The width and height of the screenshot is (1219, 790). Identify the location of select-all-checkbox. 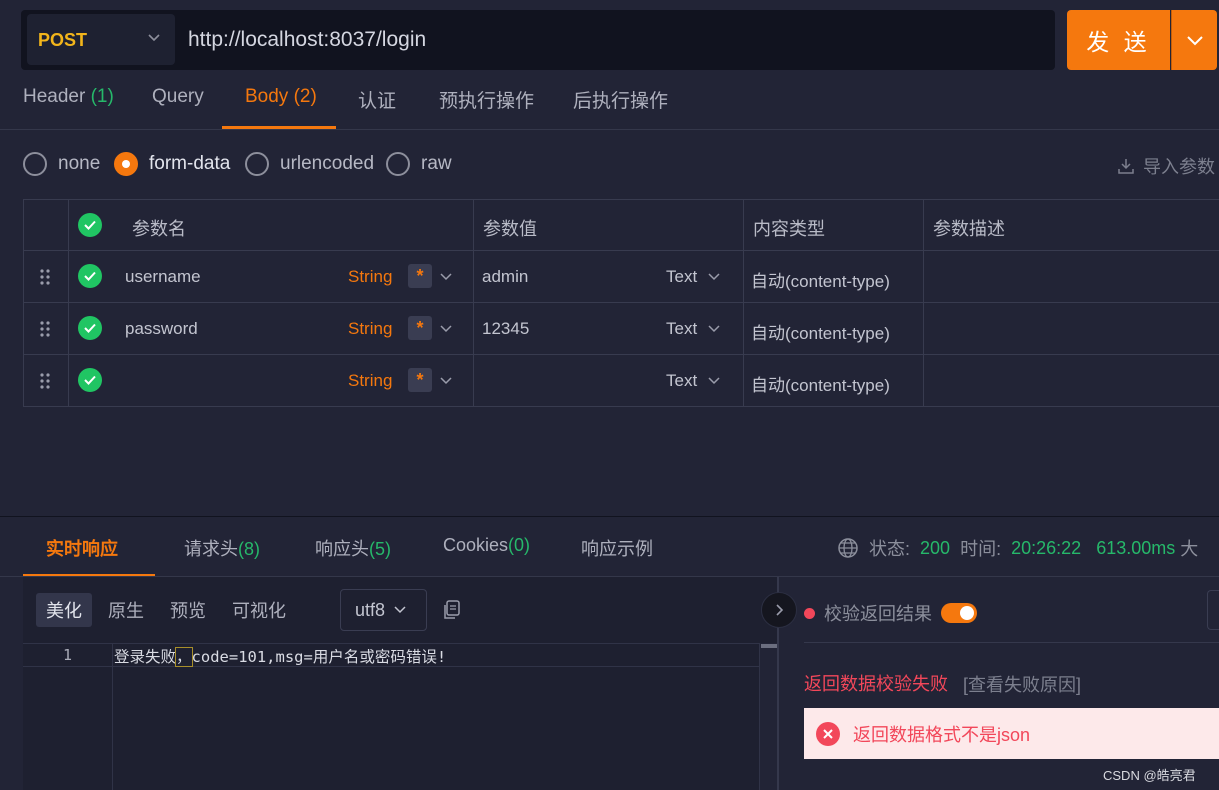
(90, 225).